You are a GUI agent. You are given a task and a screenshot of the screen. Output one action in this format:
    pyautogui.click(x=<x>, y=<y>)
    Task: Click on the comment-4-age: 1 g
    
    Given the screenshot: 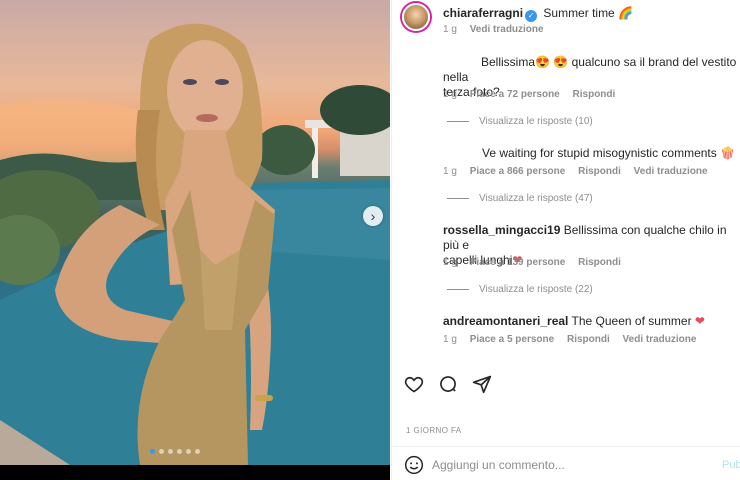 What is the action you would take?
    pyautogui.click(x=450, y=339)
    